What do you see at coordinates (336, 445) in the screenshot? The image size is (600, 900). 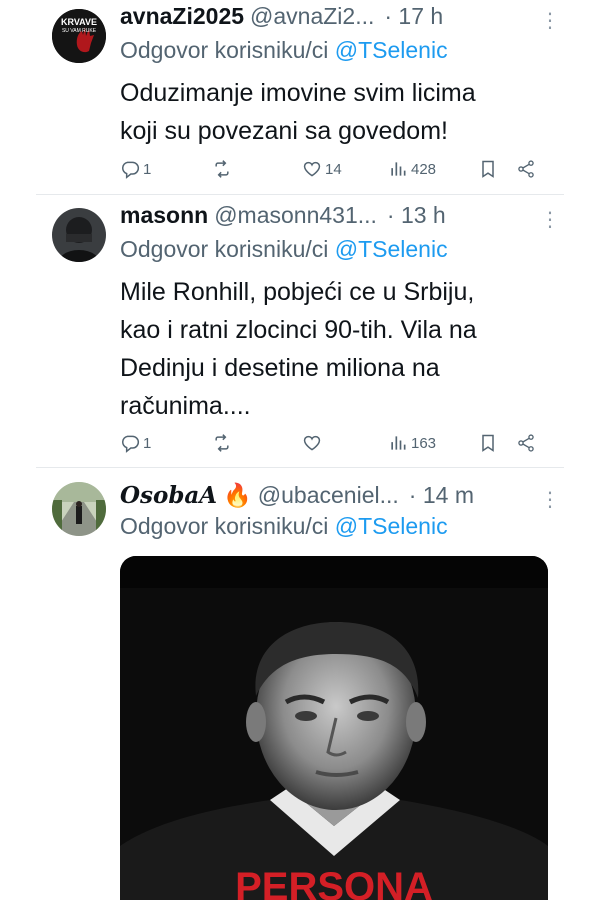 I see `action-bar: 1 163` at bounding box center [336, 445].